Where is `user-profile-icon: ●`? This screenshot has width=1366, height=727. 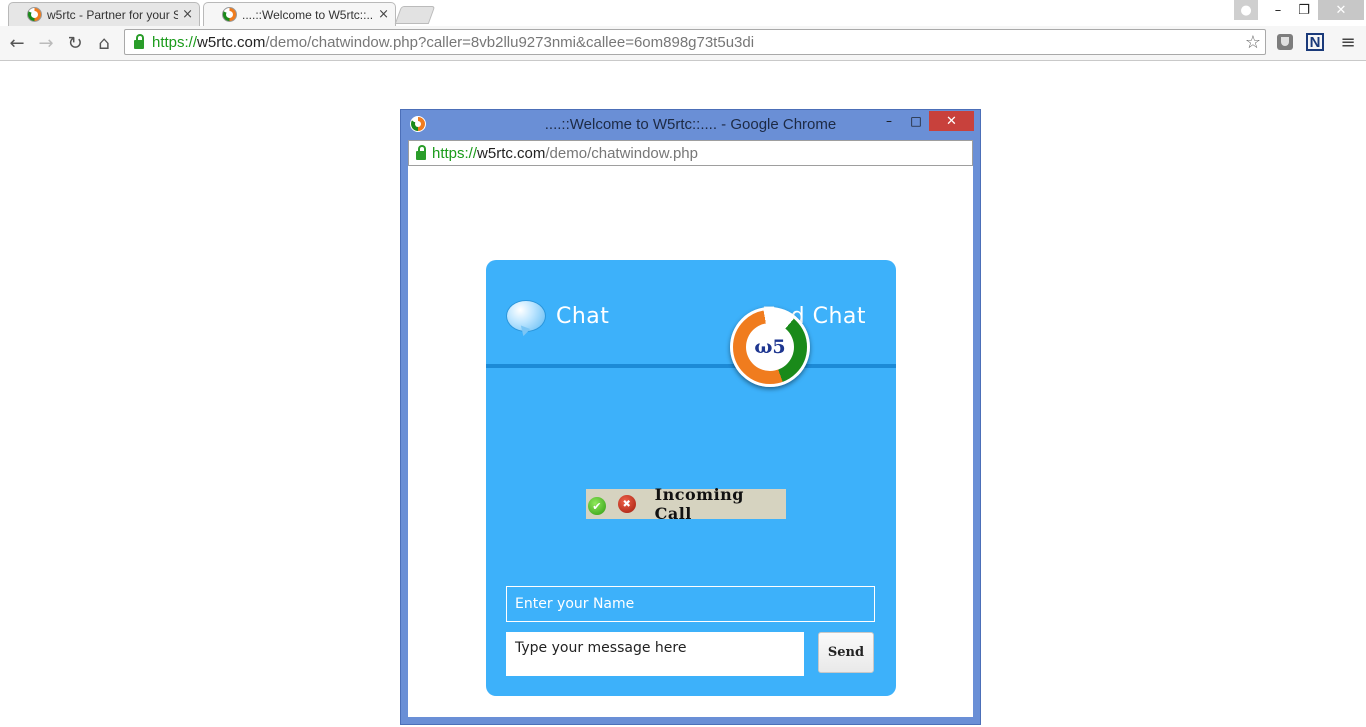
user-profile-icon: ● is located at coordinates (1246, 10).